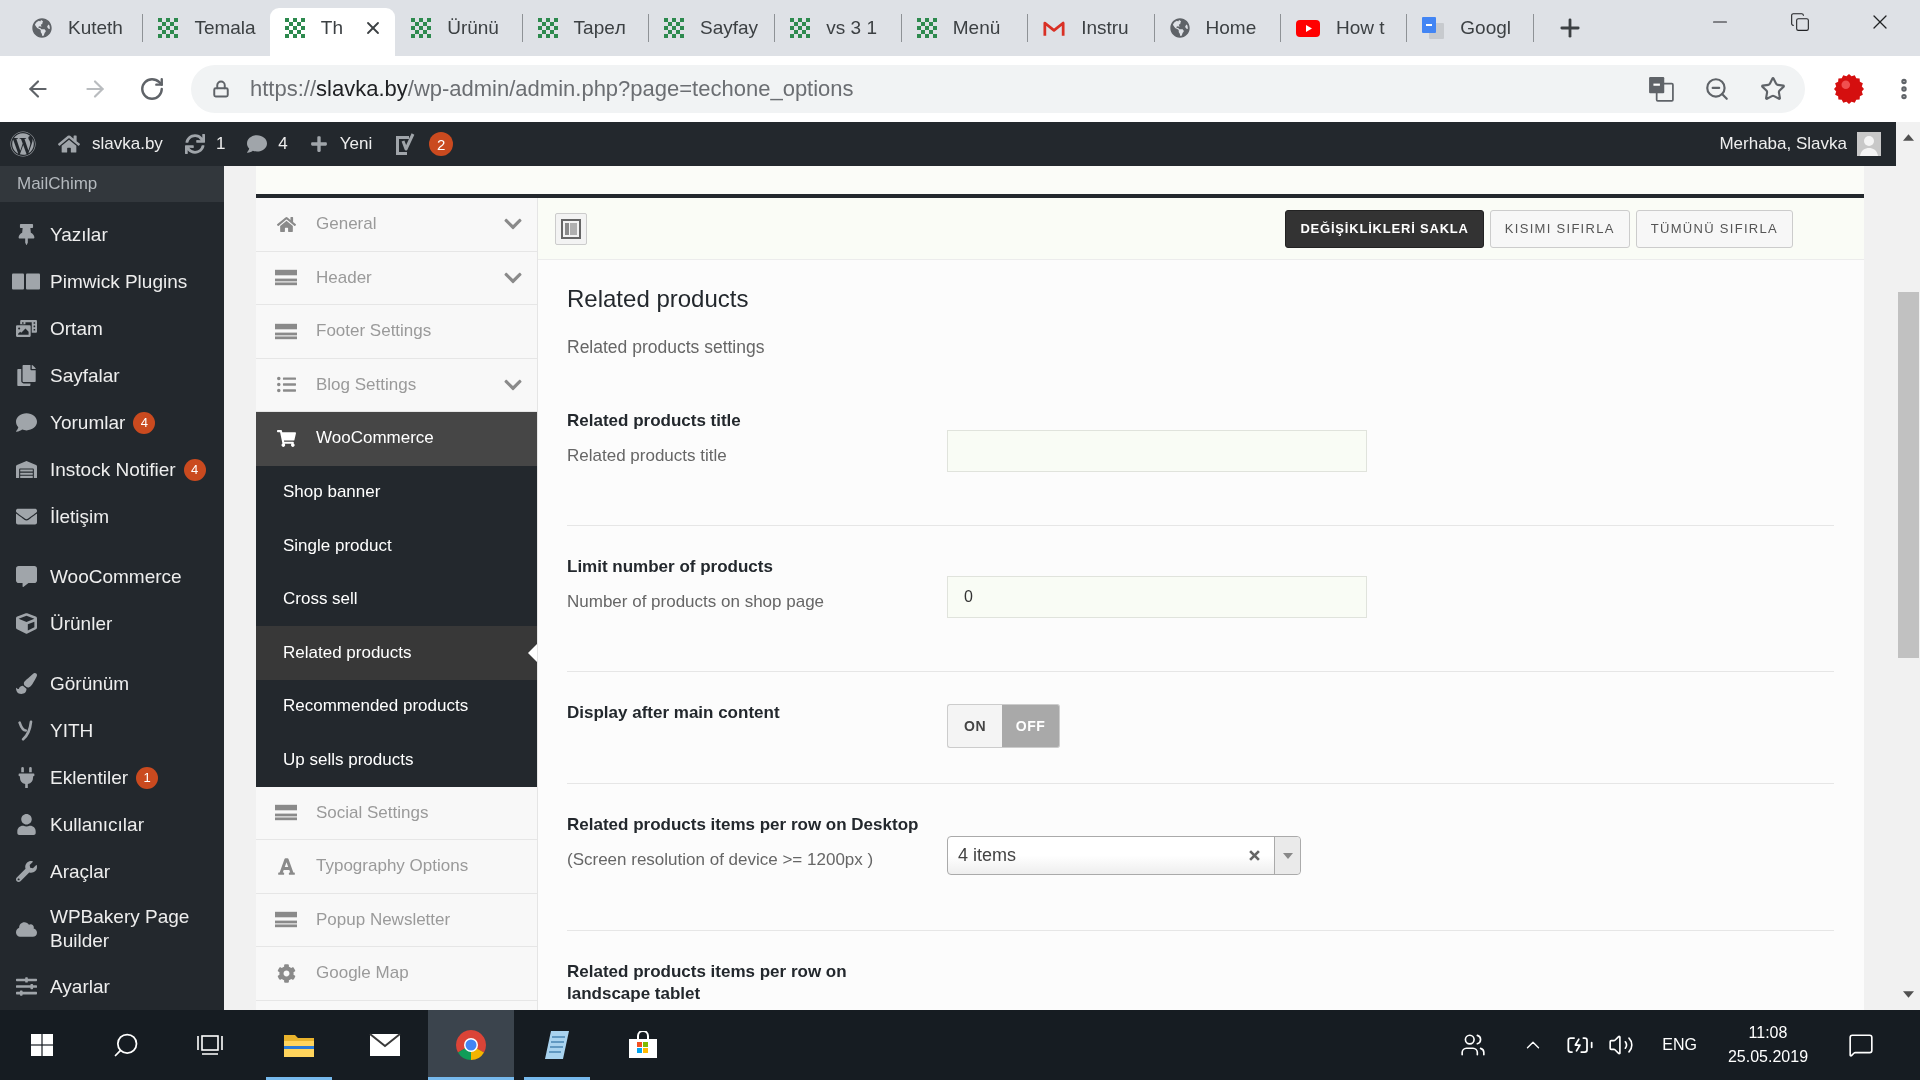 The width and height of the screenshot is (1920, 1080). I want to click on browser-tab: Home, so click(1217, 32).